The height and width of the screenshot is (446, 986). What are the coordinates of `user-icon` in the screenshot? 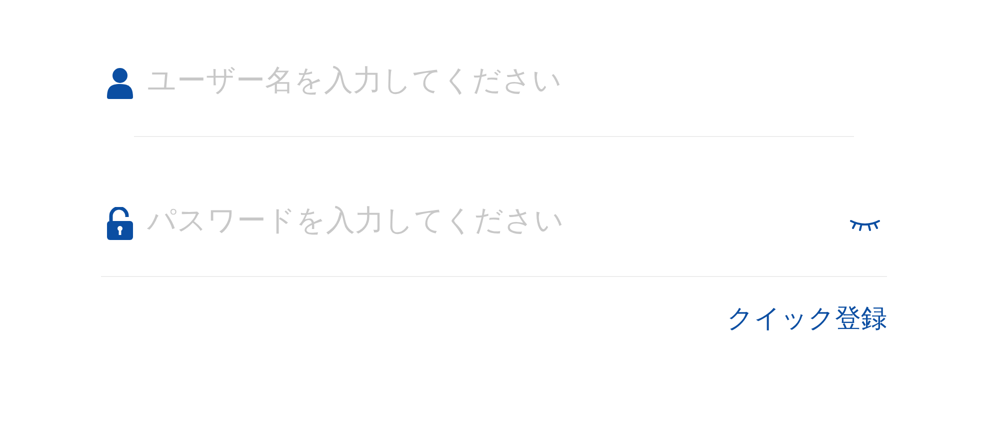 It's located at (120, 83).